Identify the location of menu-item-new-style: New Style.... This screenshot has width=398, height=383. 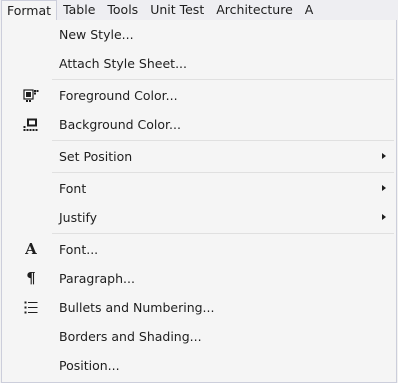
(199, 34).